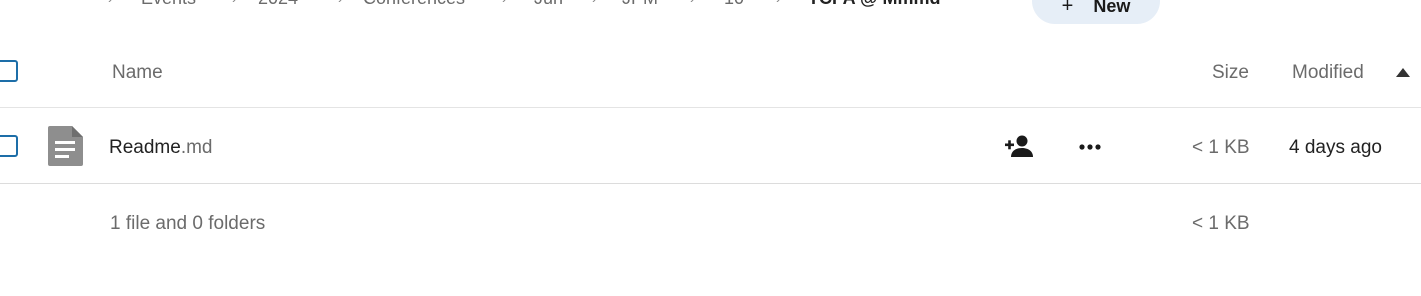 This screenshot has width=1421, height=296. What do you see at coordinates (1090, 147) in the screenshot?
I see `more-actions-icon` at bounding box center [1090, 147].